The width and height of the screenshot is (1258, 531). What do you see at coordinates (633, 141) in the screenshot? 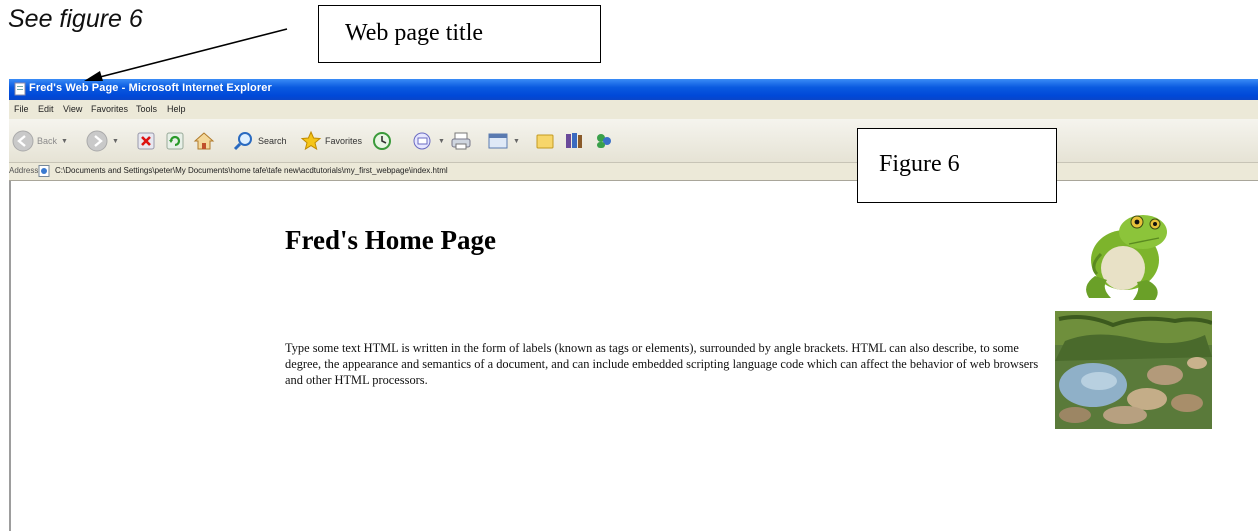
I see `toolbar: Back ▼ ▼ Search Favorites ▼ ▼` at bounding box center [633, 141].